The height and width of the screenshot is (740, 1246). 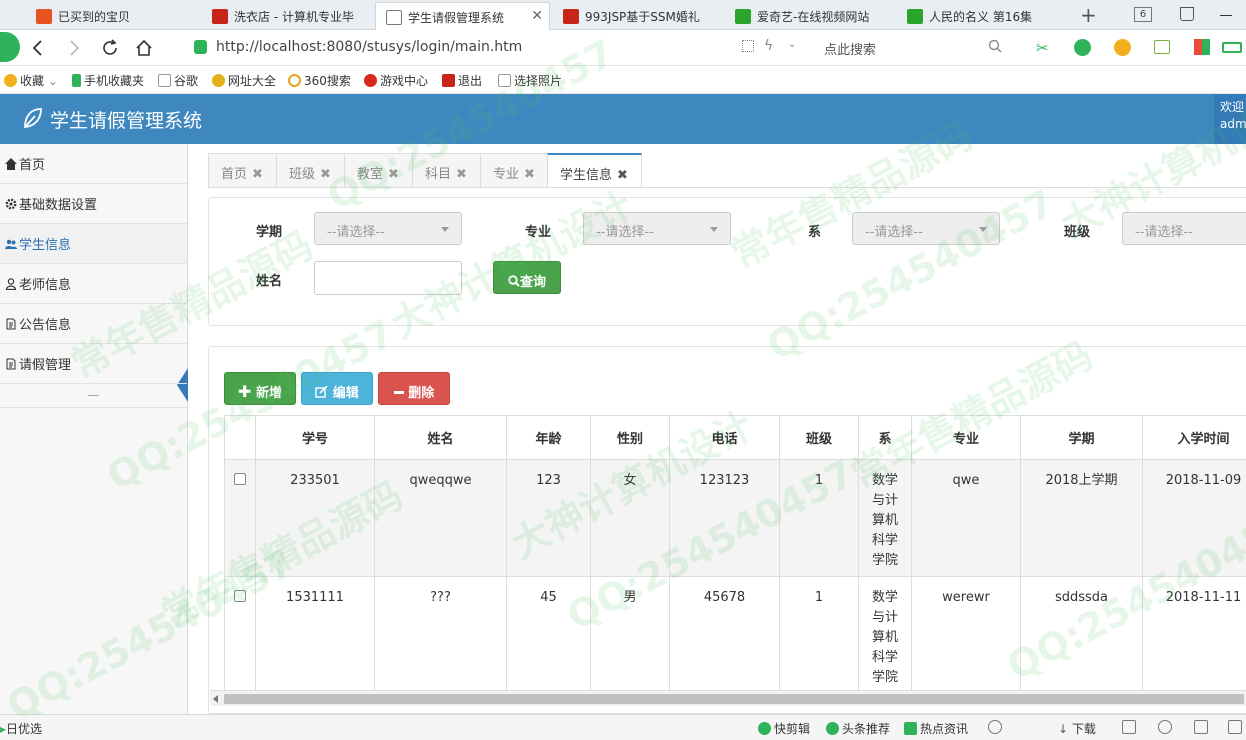 I want to click on search-input: 点此搜索, so click(x=908, y=47).